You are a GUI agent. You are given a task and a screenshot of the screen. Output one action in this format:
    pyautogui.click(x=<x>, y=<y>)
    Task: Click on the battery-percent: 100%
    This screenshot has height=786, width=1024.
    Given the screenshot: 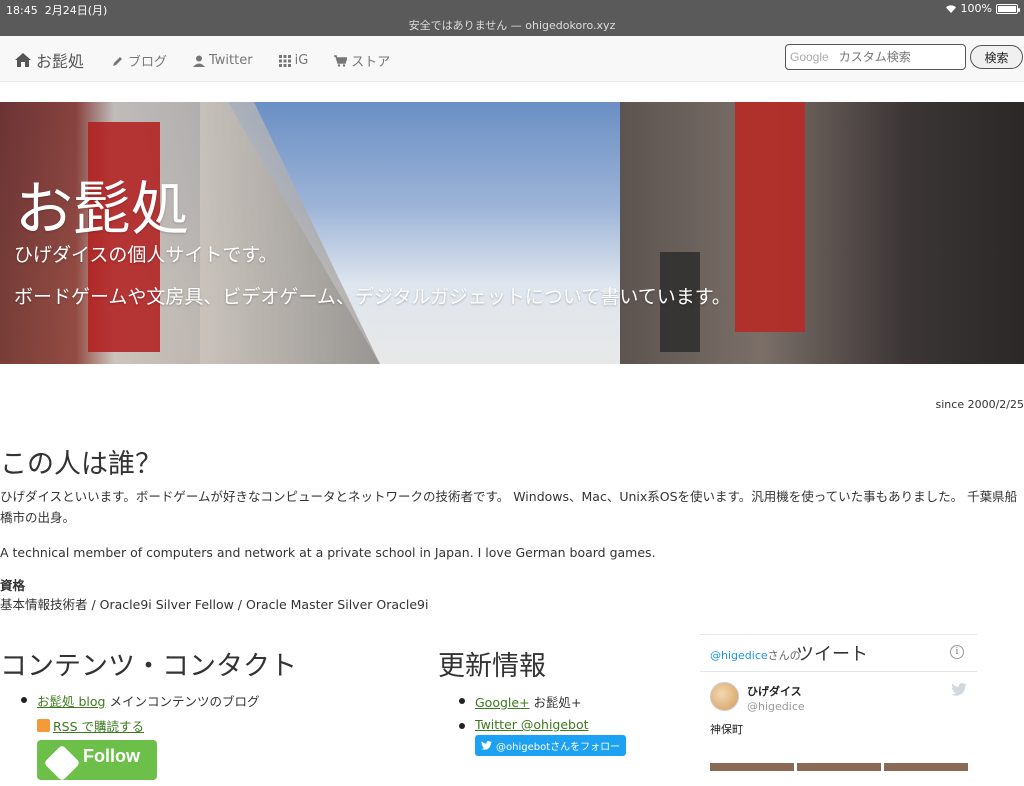 What is the action you would take?
    pyautogui.click(x=976, y=8)
    